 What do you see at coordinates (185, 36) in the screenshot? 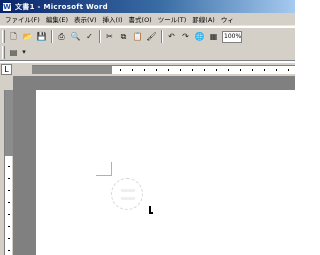
I see `redo-icon: ↷` at bounding box center [185, 36].